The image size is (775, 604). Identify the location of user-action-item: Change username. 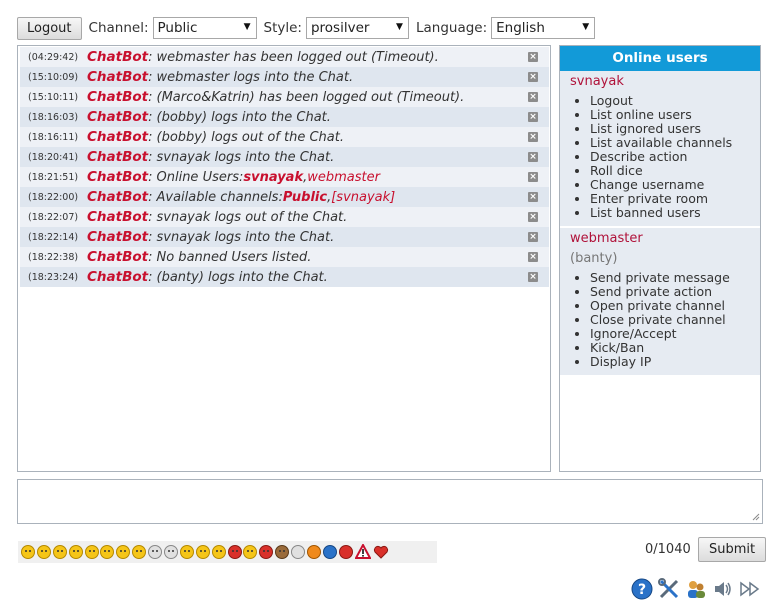
(670, 185).